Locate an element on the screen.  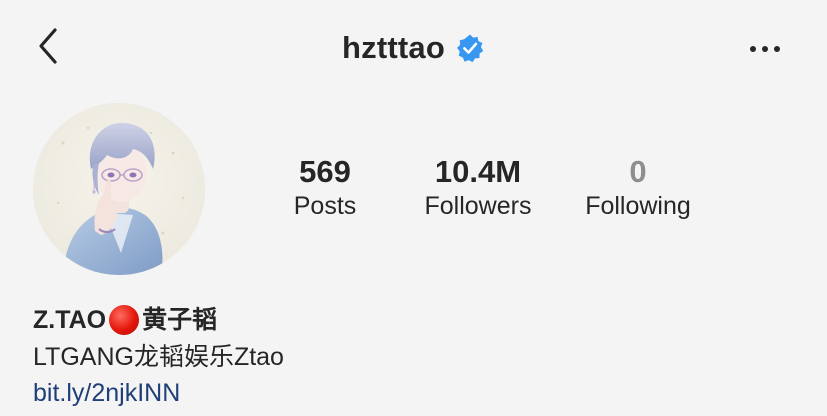
stat-following: 0 Following is located at coordinates (638, 187).